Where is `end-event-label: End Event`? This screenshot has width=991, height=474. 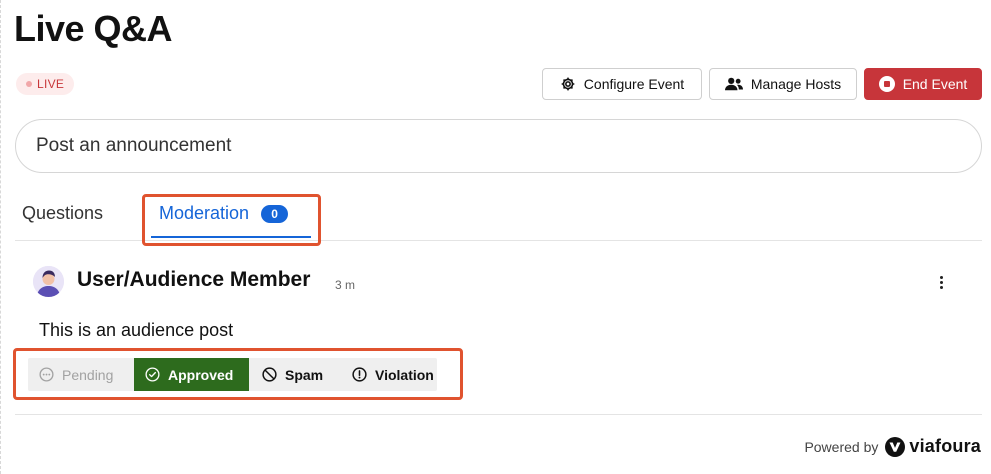 end-event-label: End Event is located at coordinates (935, 84).